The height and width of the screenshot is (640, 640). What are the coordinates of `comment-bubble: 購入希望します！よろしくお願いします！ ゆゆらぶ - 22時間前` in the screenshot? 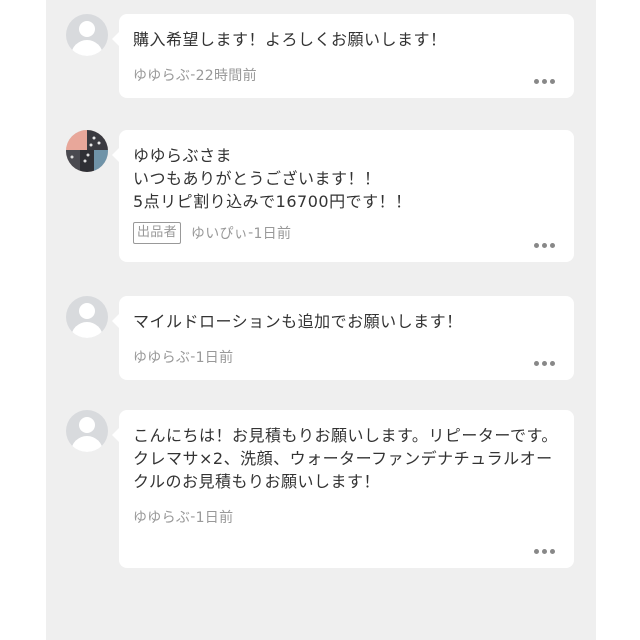 It's located at (343, 56).